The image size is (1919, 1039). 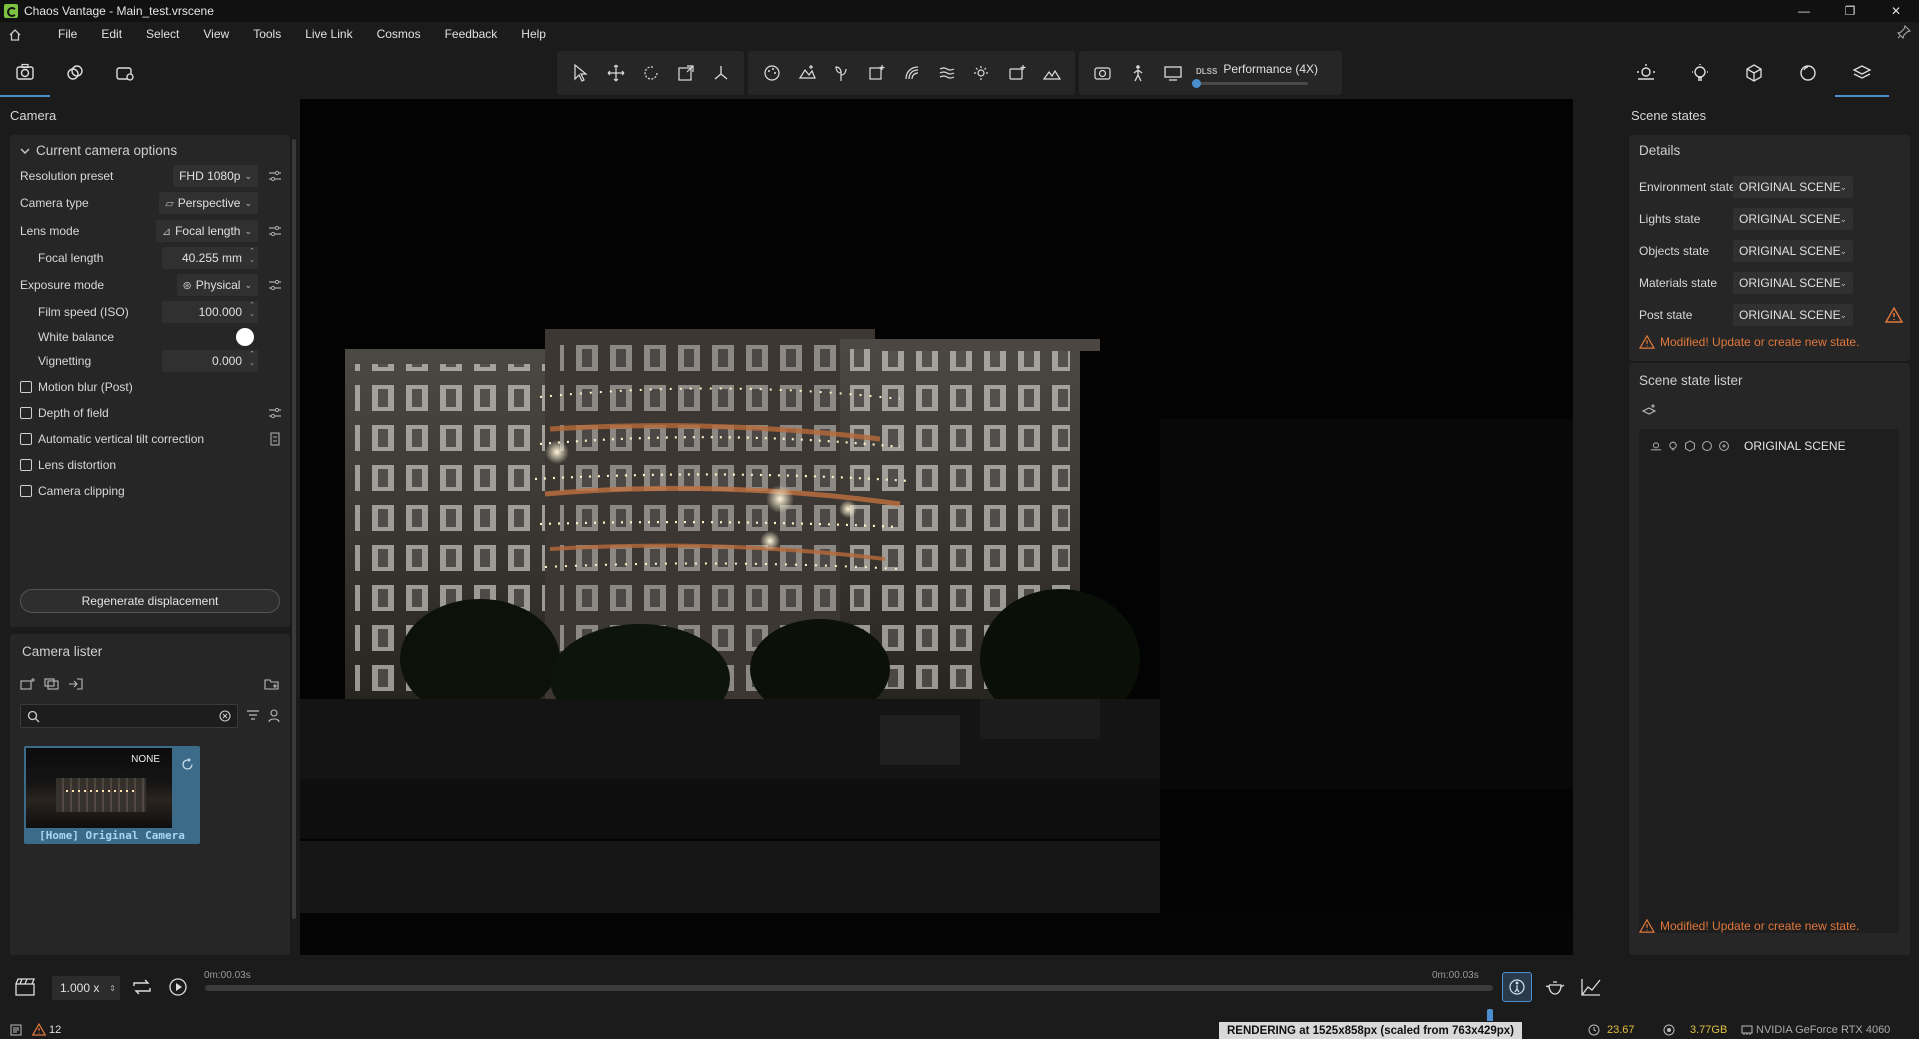 What do you see at coordinates (1016, 73) in the screenshot?
I see `add-camera-tool` at bounding box center [1016, 73].